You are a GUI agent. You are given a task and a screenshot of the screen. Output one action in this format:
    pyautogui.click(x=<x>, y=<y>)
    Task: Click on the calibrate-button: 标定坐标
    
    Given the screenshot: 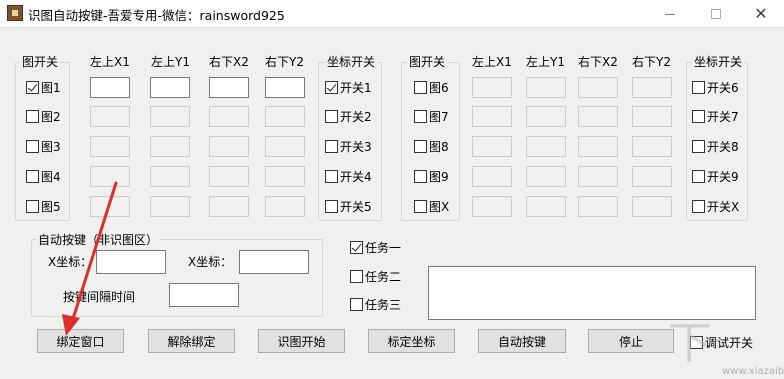 What is the action you would take?
    pyautogui.click(x=411, y=341)
    